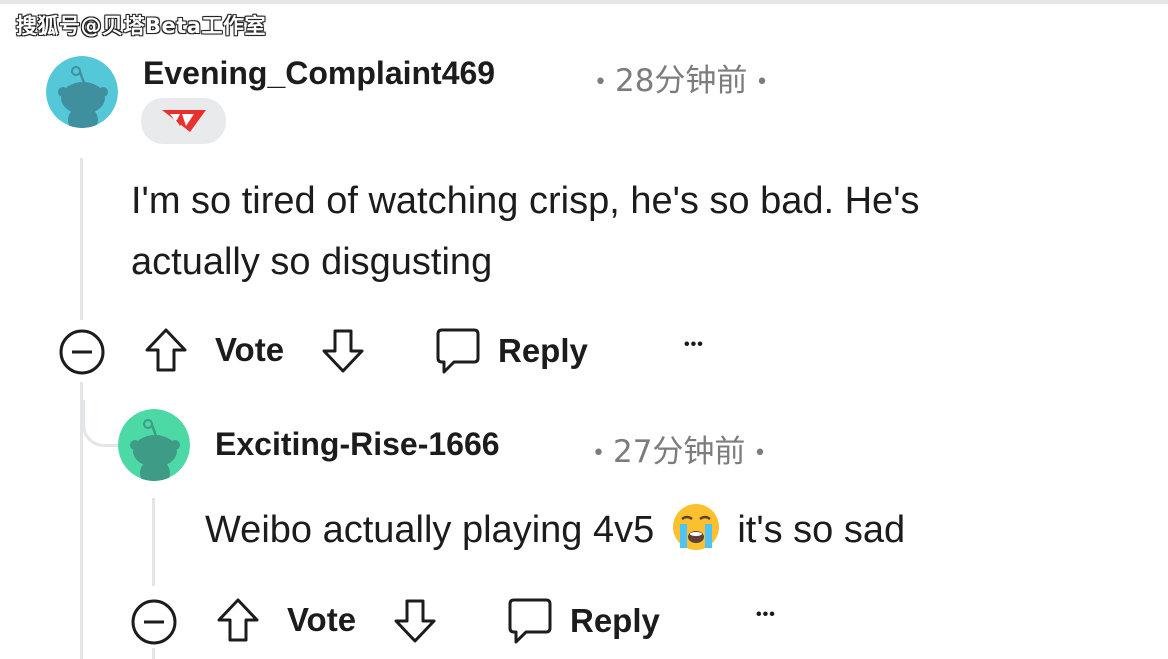  What do you see at coordinates (312, 262) in the screenshot?
I see `comment-body-line: actually so disgusting` at bounding box center [312, 262].